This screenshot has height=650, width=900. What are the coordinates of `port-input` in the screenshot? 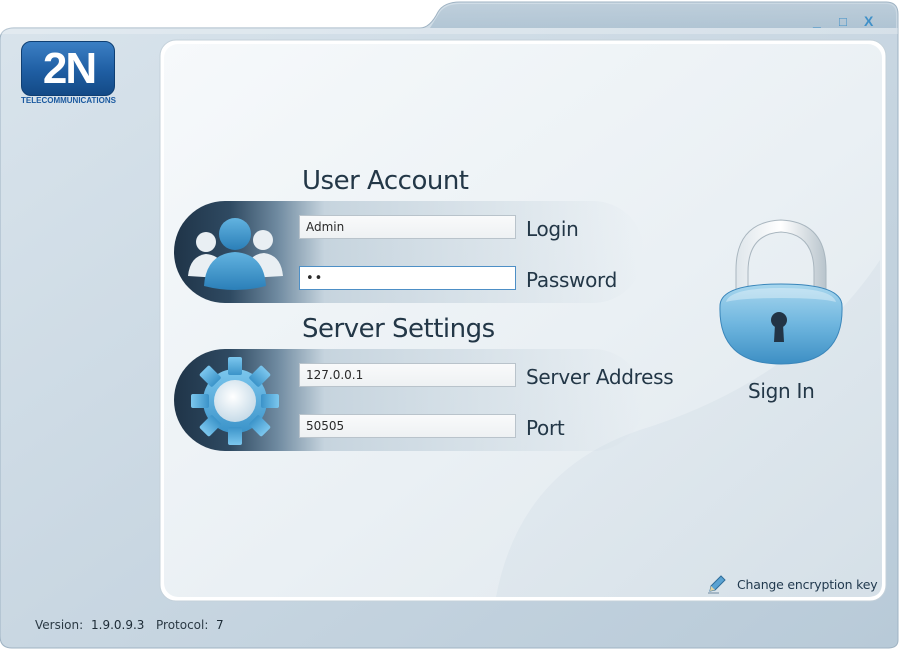 It's located at (407, 426).